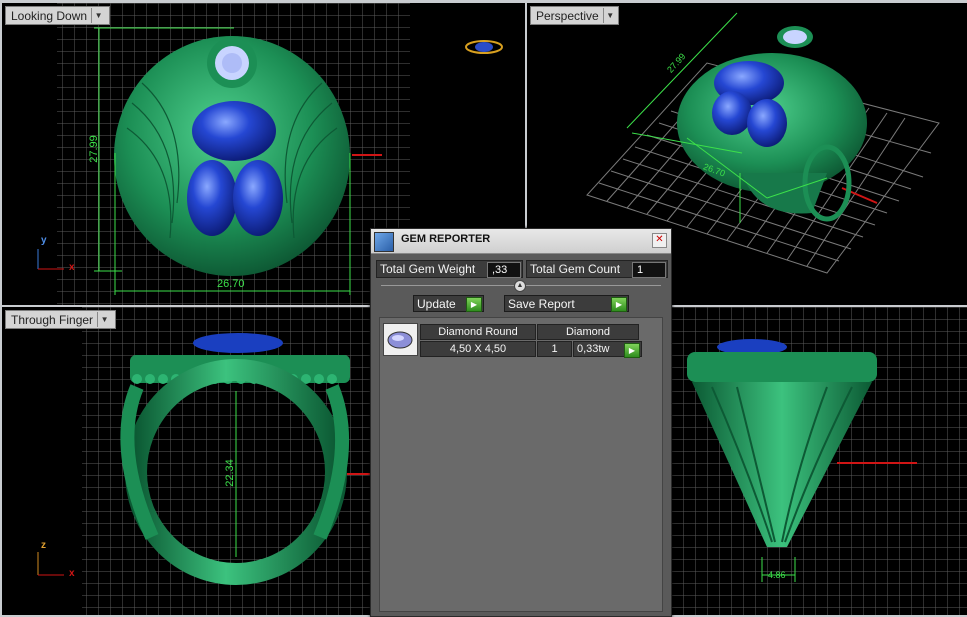  I want to click on view-tab: Through Finger ▼, so click(60, 319).